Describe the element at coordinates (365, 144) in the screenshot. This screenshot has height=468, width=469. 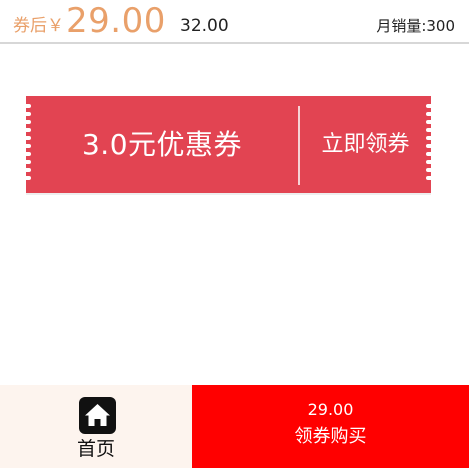
I see `claim-coupon-button: 立即领券` at that location.